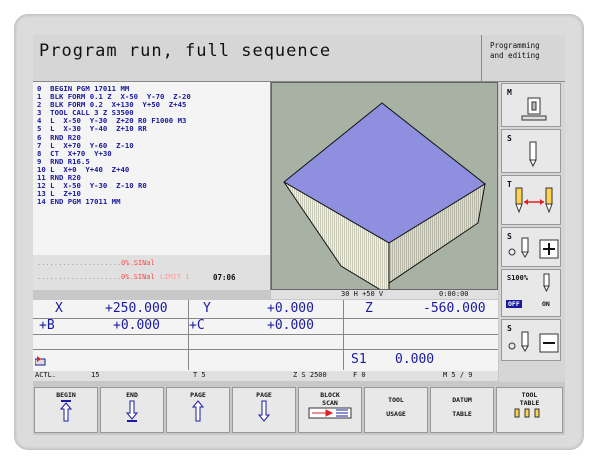 This screenshot has height=463, width=598. I want to click on page-up-icon, so click(198, 411).